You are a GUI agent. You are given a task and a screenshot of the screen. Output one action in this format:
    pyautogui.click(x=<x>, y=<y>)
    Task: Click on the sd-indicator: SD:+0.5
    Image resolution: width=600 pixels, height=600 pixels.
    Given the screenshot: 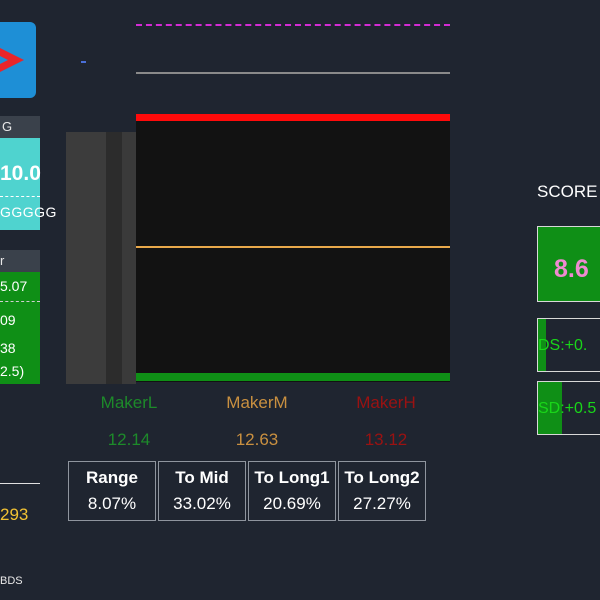 What is the action you would take?
    pyautogui.click(x=568, y=408)
    